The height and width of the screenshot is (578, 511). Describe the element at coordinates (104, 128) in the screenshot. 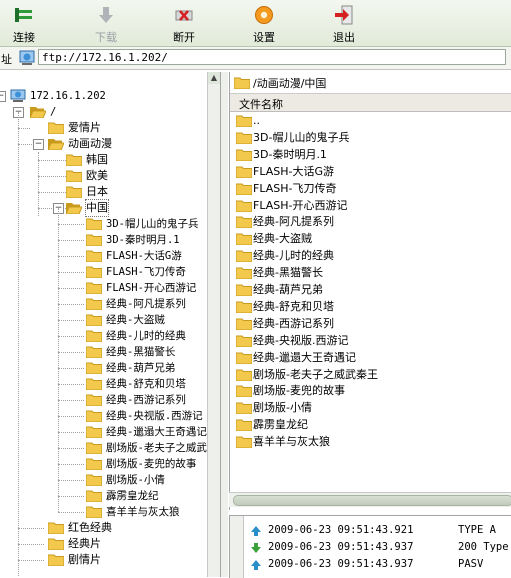

I see `tree-node: 爱情片` at that location.